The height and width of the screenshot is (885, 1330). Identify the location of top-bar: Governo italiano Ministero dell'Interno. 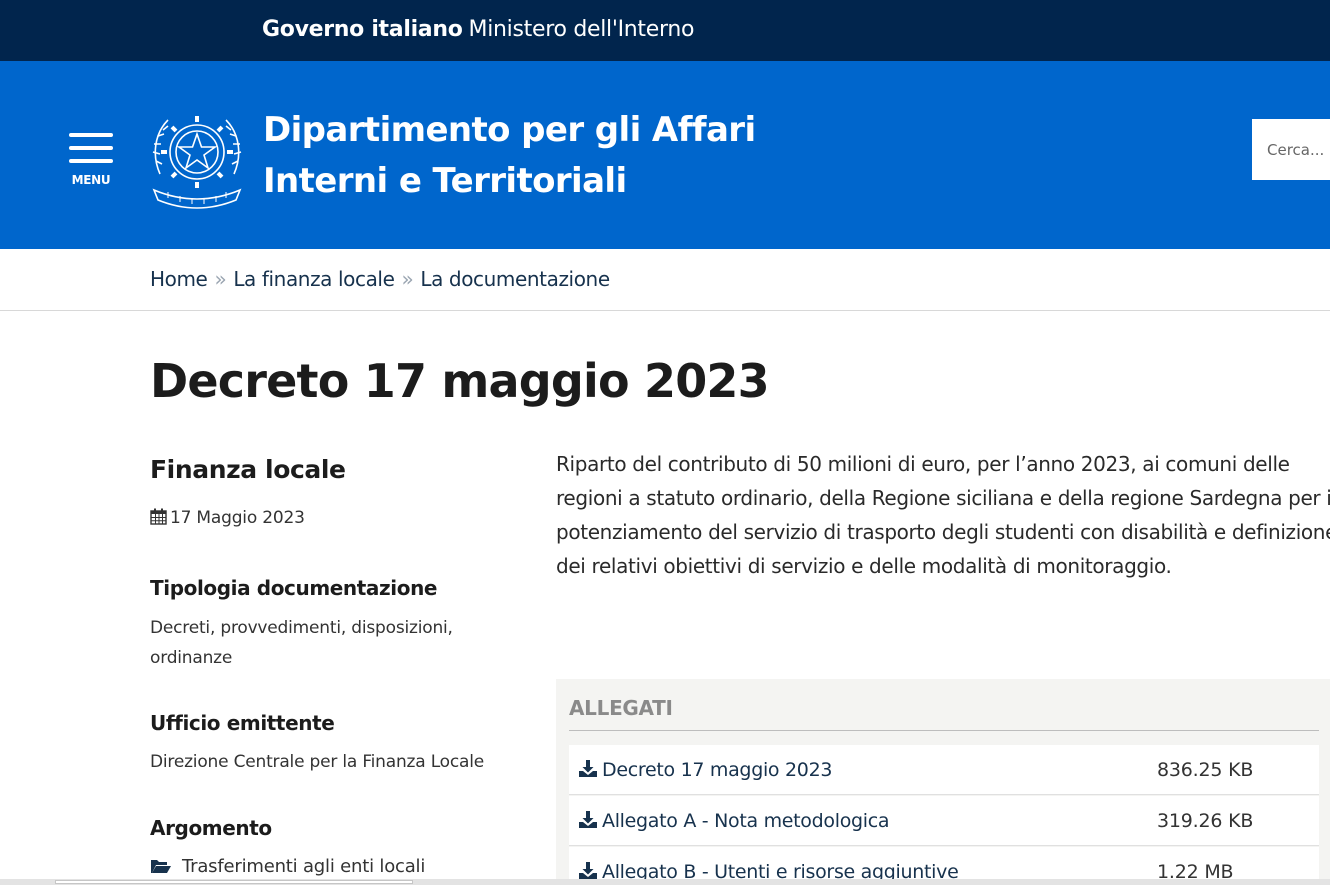
(665, 30).